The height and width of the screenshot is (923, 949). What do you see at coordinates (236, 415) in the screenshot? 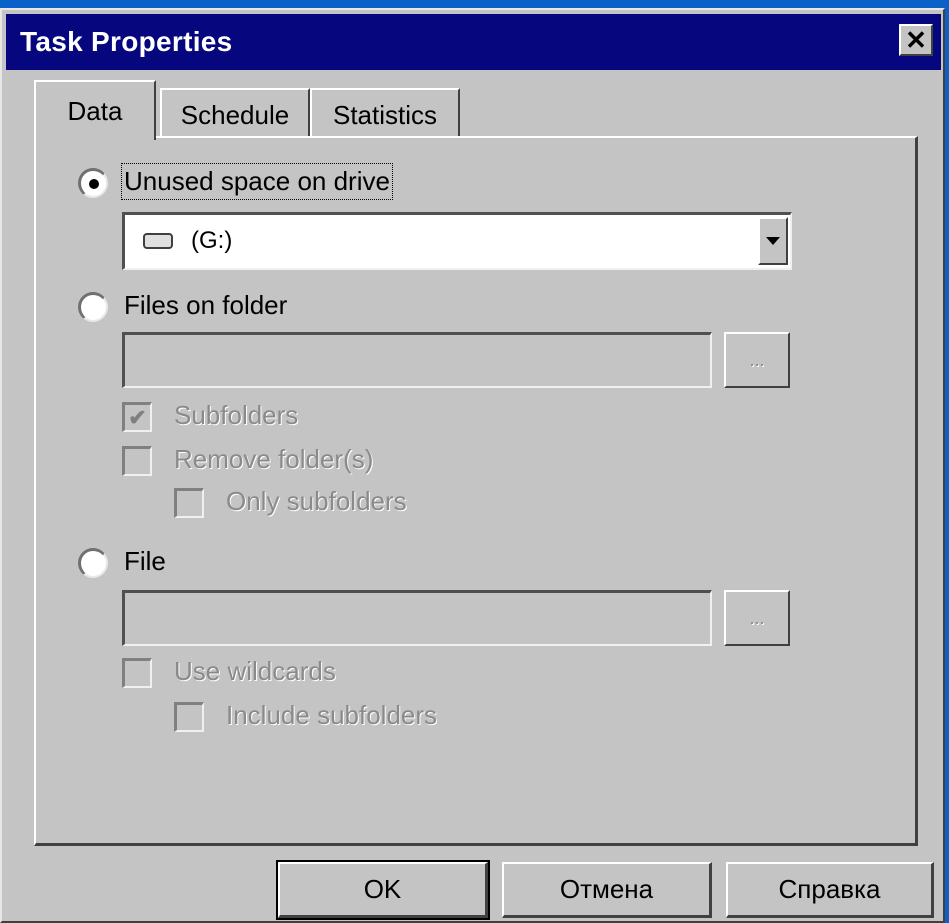
I see `subfolders-label: Subfolders` at bounding box center [236, 415].